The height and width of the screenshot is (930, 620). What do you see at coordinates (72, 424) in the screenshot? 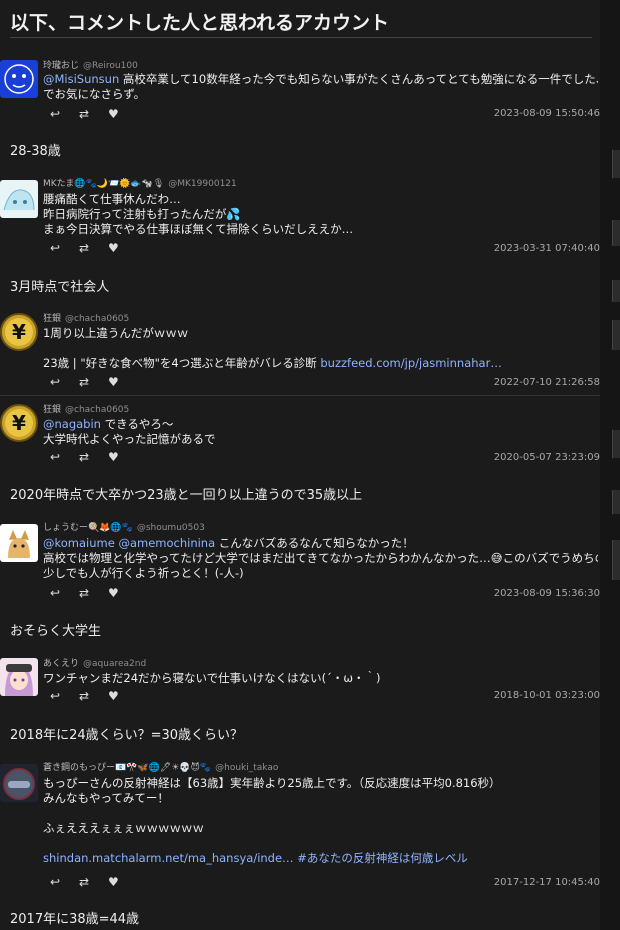
I see `mention-link: @nagabin` at bounding box center [72, 424].